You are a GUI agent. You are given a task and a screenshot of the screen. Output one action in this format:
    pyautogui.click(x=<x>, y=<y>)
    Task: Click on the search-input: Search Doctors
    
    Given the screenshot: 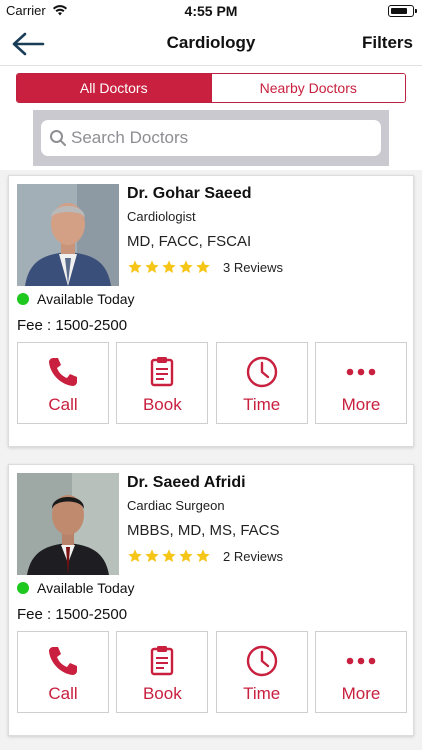 What is the action you would take?
    pyautogui.click(x=211, y=138)
    